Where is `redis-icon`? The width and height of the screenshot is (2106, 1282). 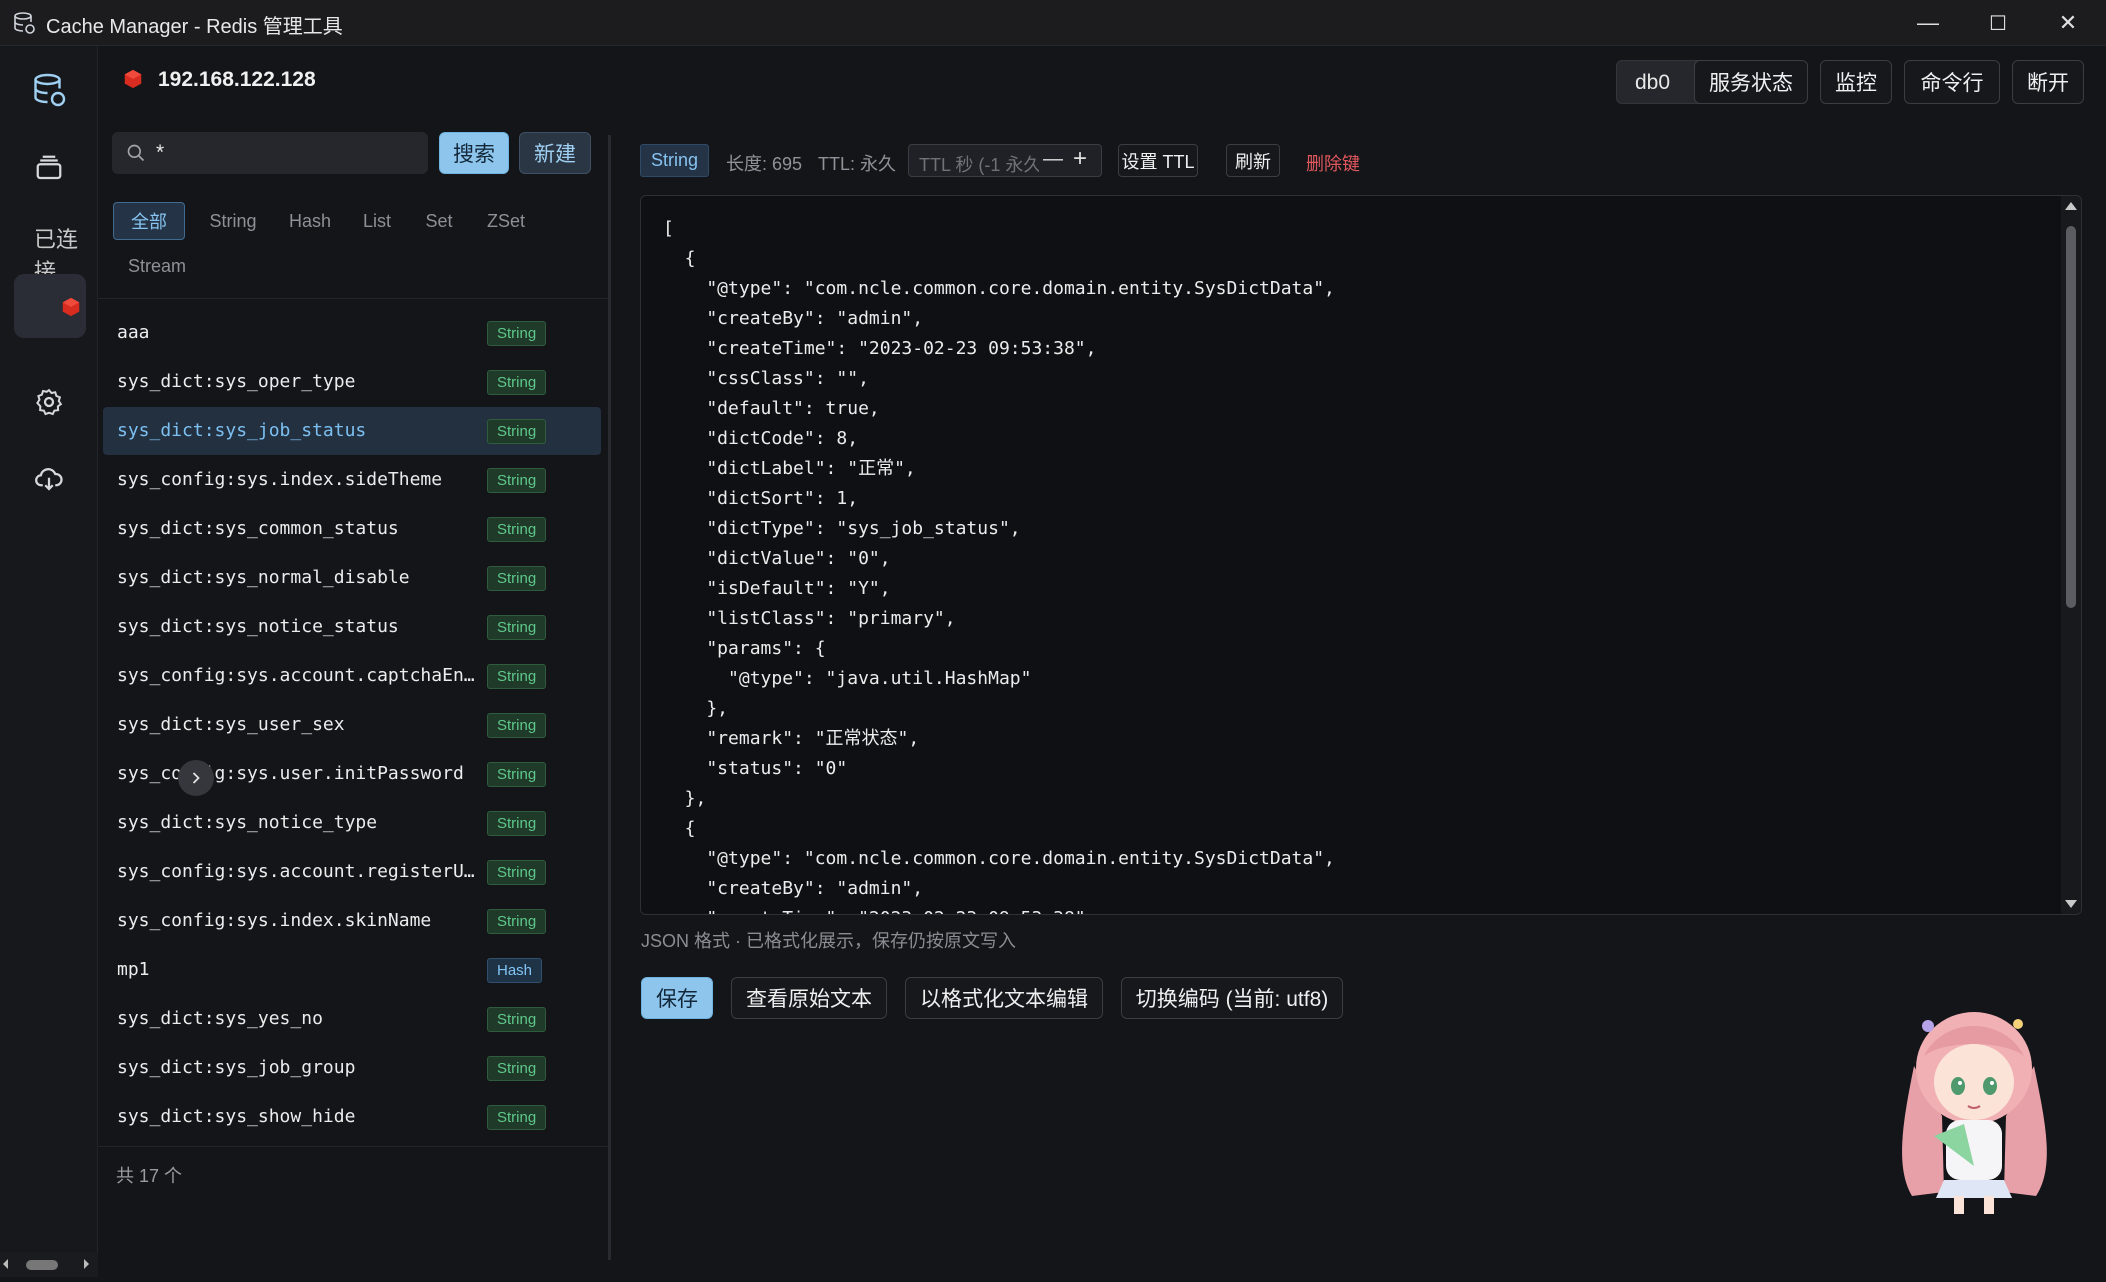
redis-icon is located at coordinates (133, 79).